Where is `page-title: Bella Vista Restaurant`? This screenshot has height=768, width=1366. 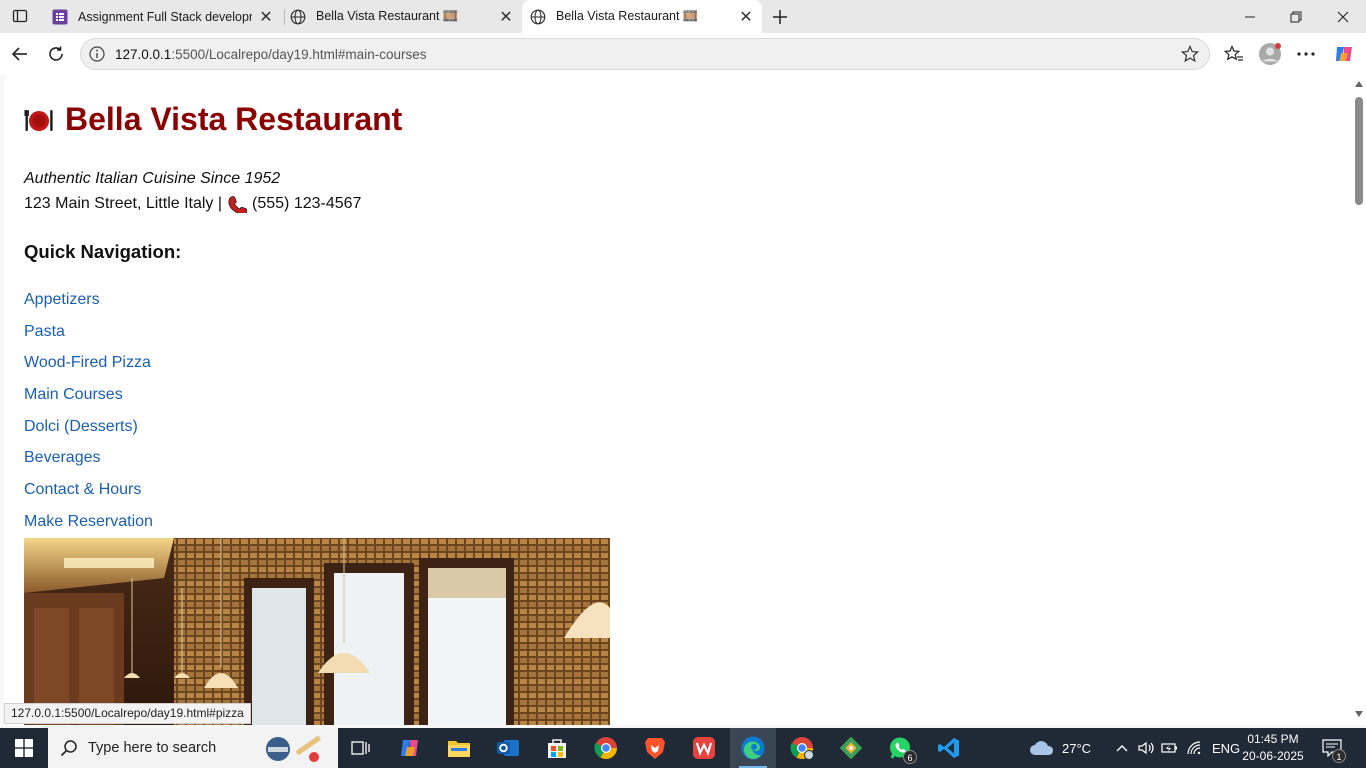
page-title: Bella Vista Restaurant is located at coordinates (213, 119).